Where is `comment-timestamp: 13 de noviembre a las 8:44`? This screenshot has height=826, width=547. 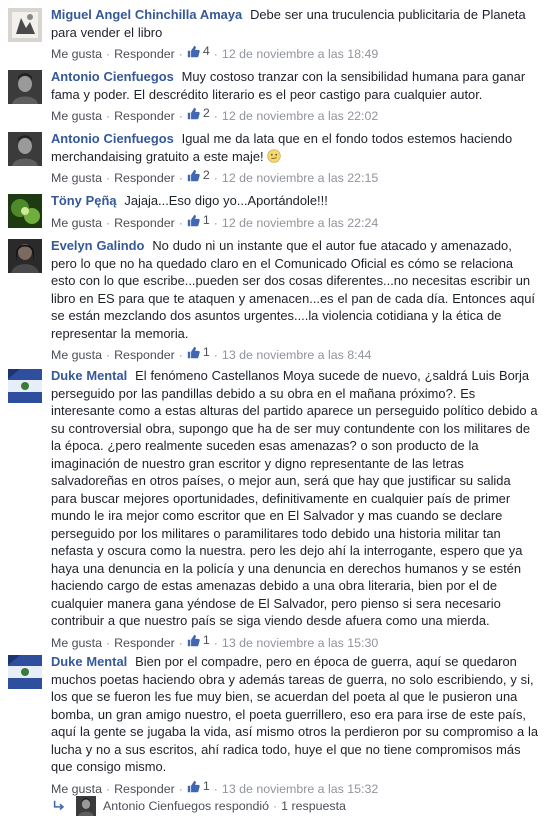
comment-timestamp: 13 de noviembre a las 8:44 is located at coordinates (296, 355).